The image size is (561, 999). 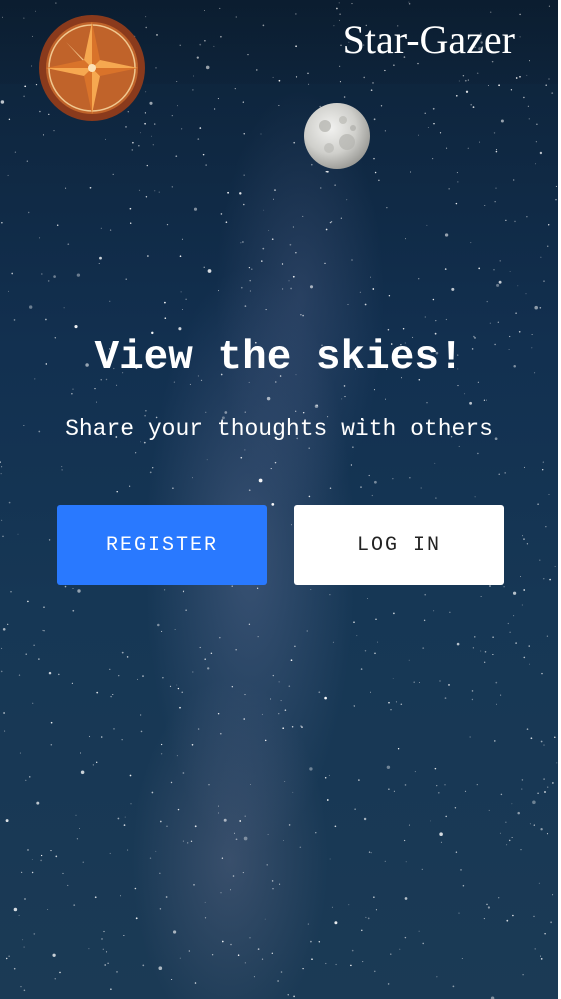 I want to click on login-button: LOG IN, so click(x=399, y=545).